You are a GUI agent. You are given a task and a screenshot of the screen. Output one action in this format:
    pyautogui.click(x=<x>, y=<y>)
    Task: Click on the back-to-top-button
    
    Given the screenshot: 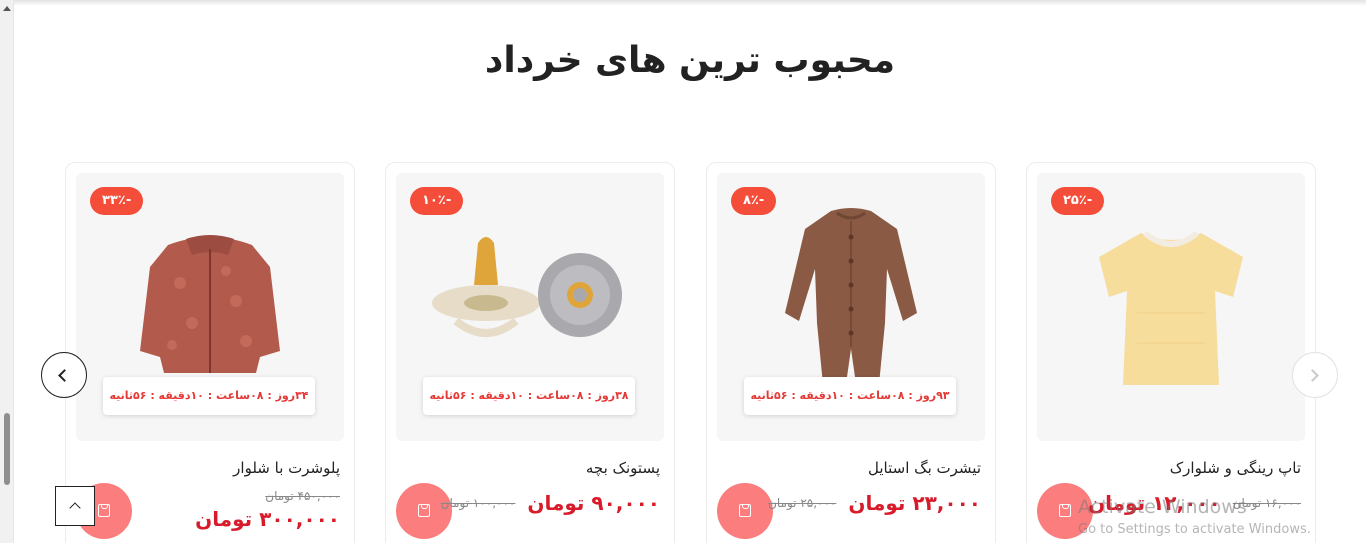 What is the action you would take?
    pyautogui.click(x=75, y=506)
    